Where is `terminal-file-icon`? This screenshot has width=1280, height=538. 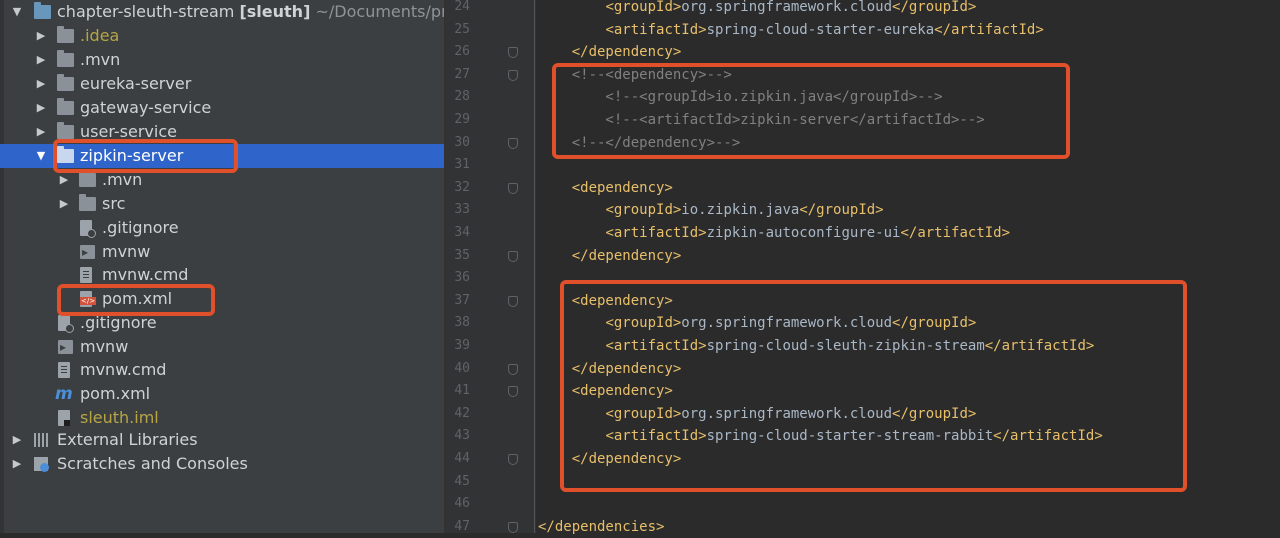 terminal-file-icon is located at coordinates (65, 347).